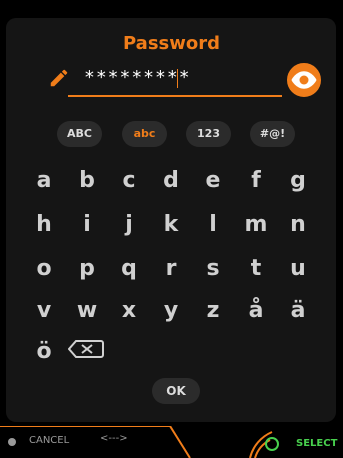 The height and width of the screenshot is (458, 343). I want to click on key-j: j, so click(129, 225).